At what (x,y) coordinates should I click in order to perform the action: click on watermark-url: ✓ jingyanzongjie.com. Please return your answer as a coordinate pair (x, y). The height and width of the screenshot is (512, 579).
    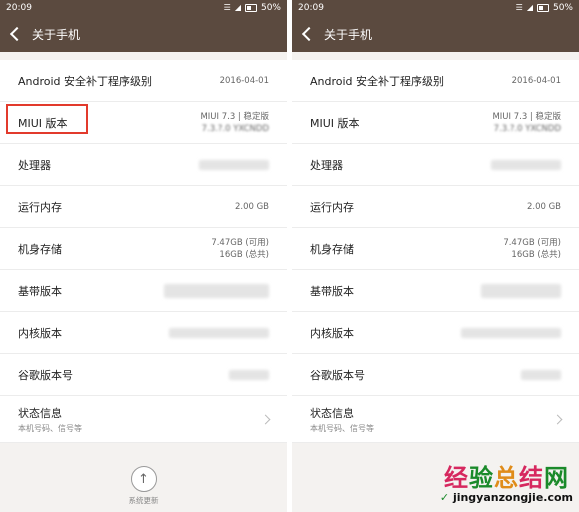
    Looking at the image, I should click on (506, 497).